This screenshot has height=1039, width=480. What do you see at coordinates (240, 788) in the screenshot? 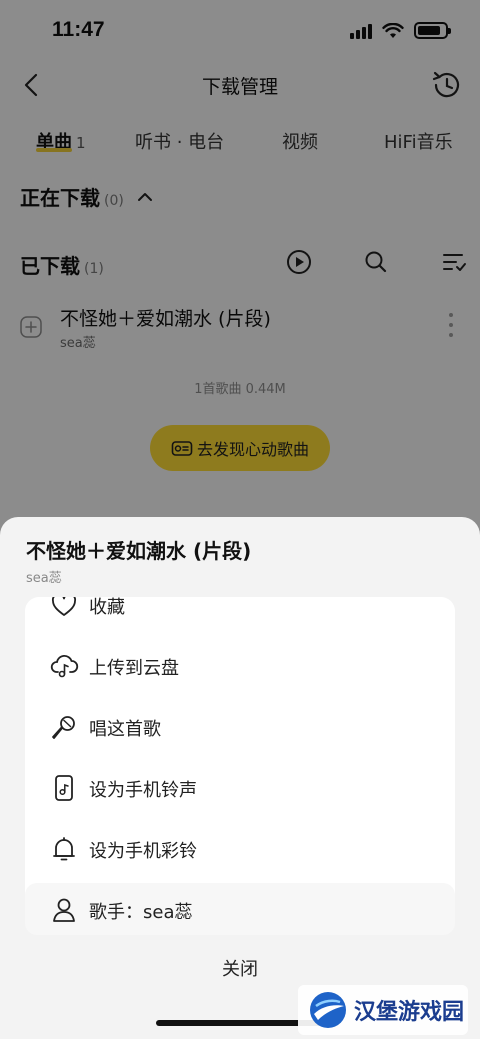
I see `menu-item-set-ringtone: 设为手机铃声` at bounding box center [240, 788].